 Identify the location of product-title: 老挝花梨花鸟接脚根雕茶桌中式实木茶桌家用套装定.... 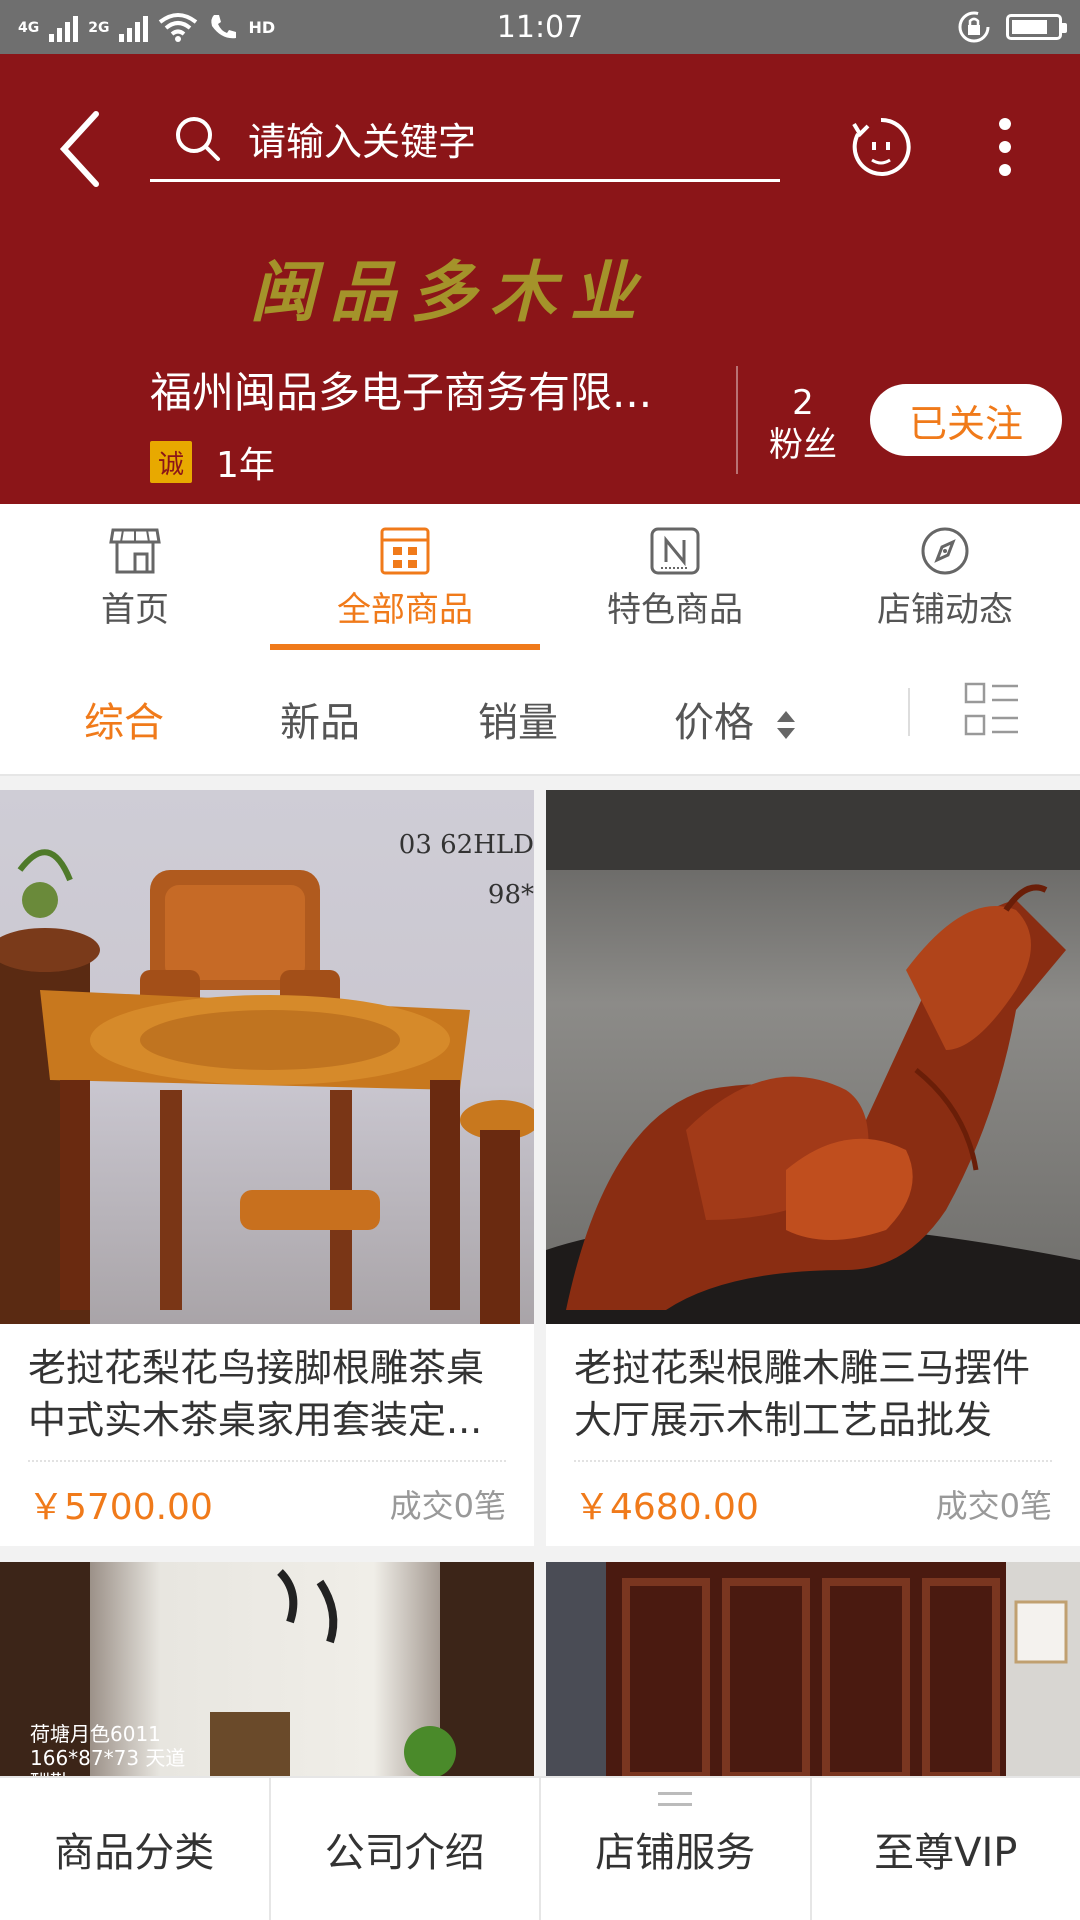
(267, 1388).